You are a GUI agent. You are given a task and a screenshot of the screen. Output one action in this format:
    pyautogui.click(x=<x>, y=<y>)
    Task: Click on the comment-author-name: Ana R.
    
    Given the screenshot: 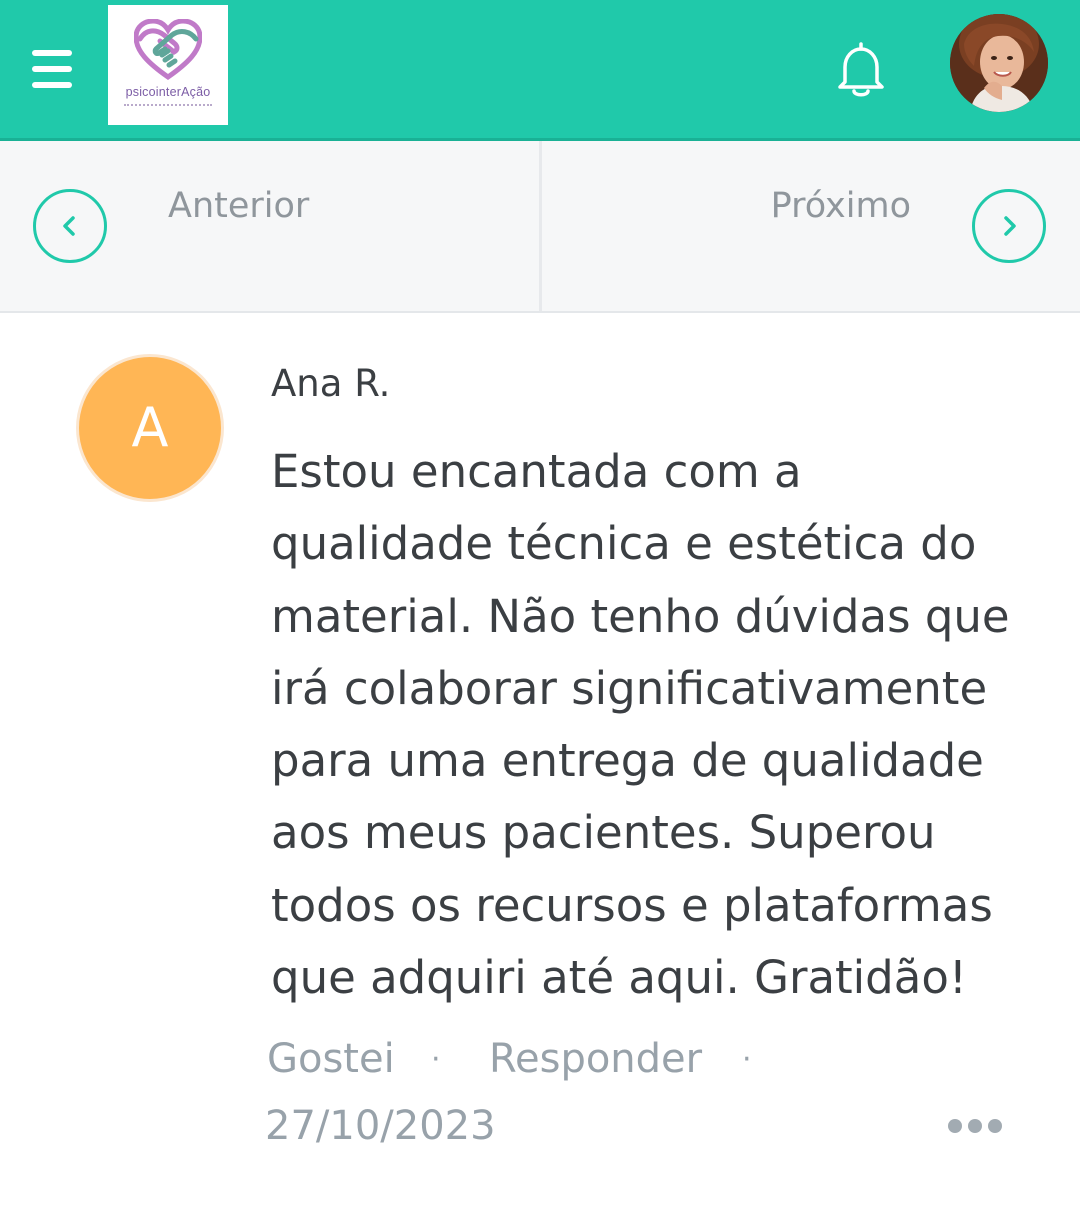 What is the action you would take?
    pyautogui.click(x=330, y=383)
    